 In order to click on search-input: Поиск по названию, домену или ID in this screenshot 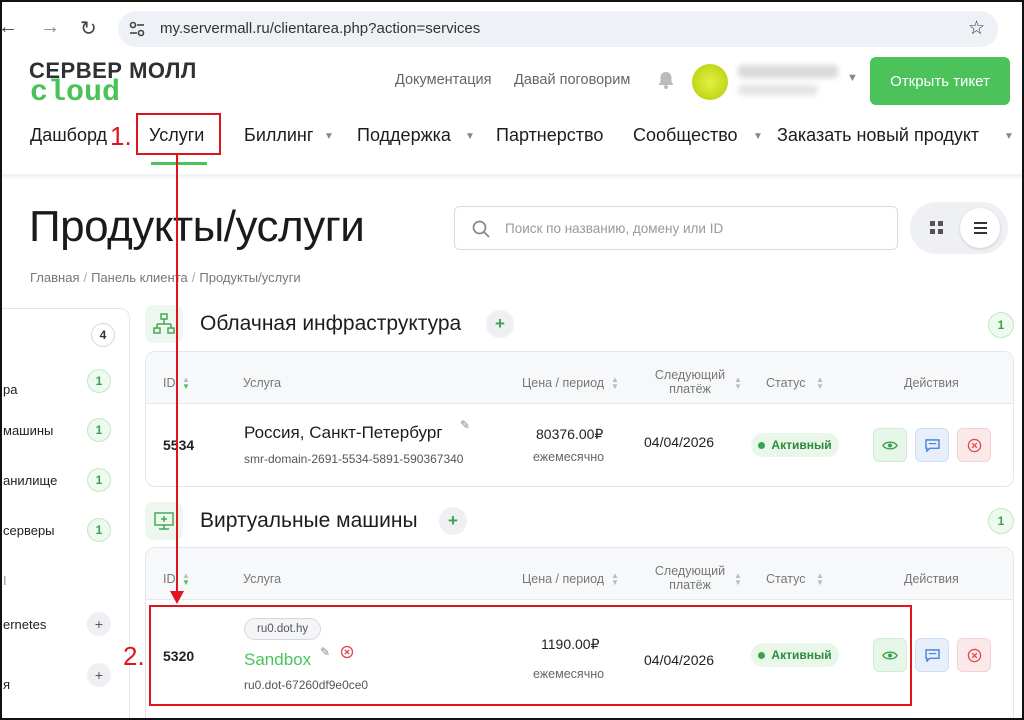, I will do `click(676, 228)`.